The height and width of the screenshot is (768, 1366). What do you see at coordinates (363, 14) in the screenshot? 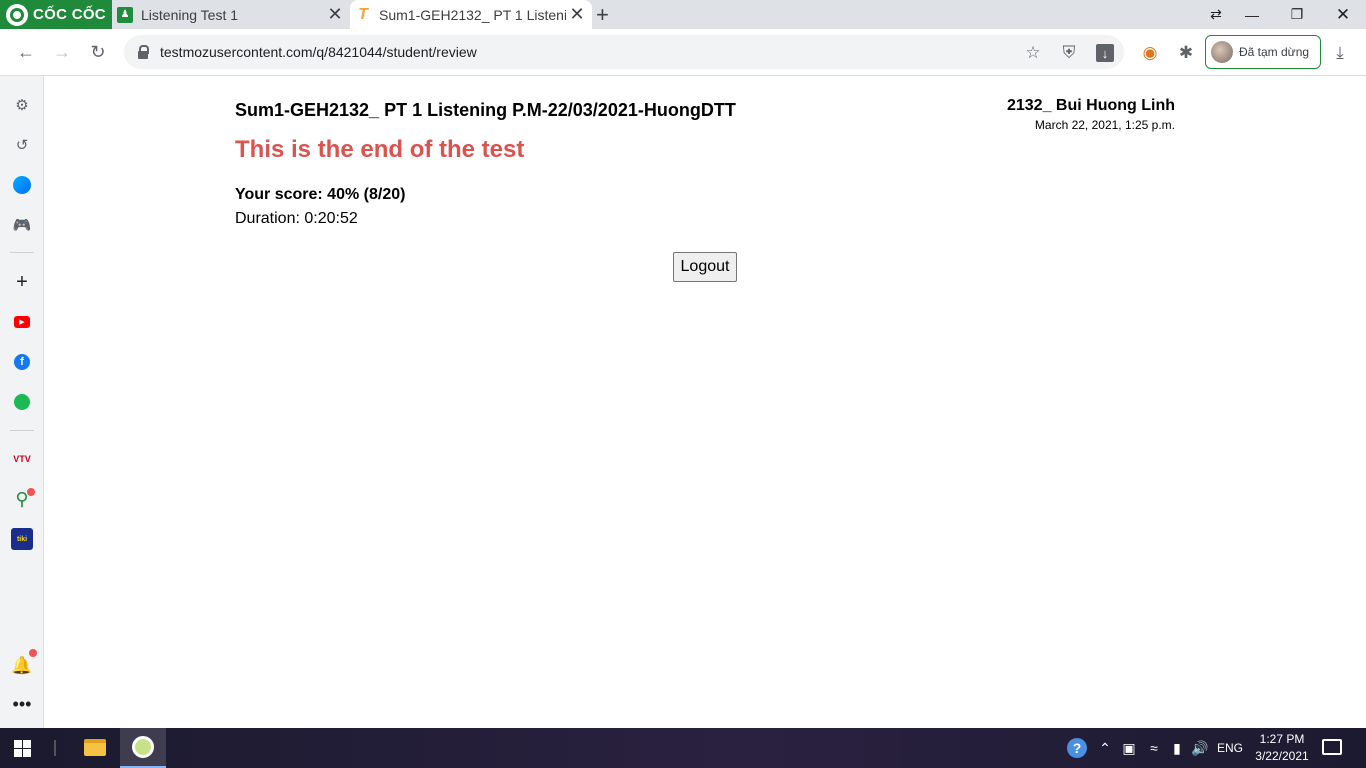
I see `testmoz-icon: T` at bounding box center [363, 14].